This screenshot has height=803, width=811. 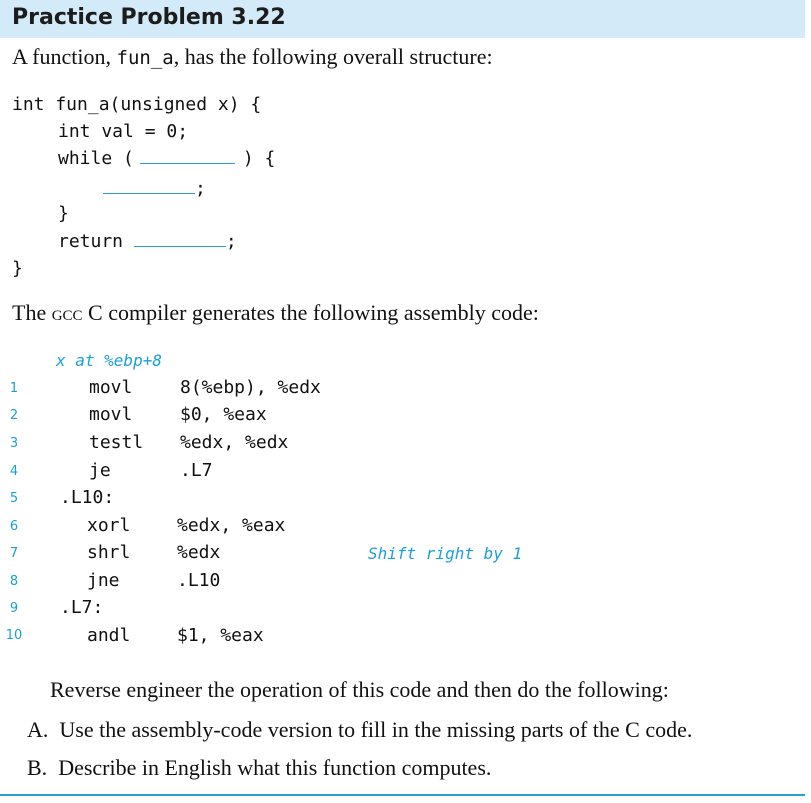 What do you see at coordinates (14, 443) in the screenshot?
I see `asm-line-number: 3` at bounding box center [14, 443].